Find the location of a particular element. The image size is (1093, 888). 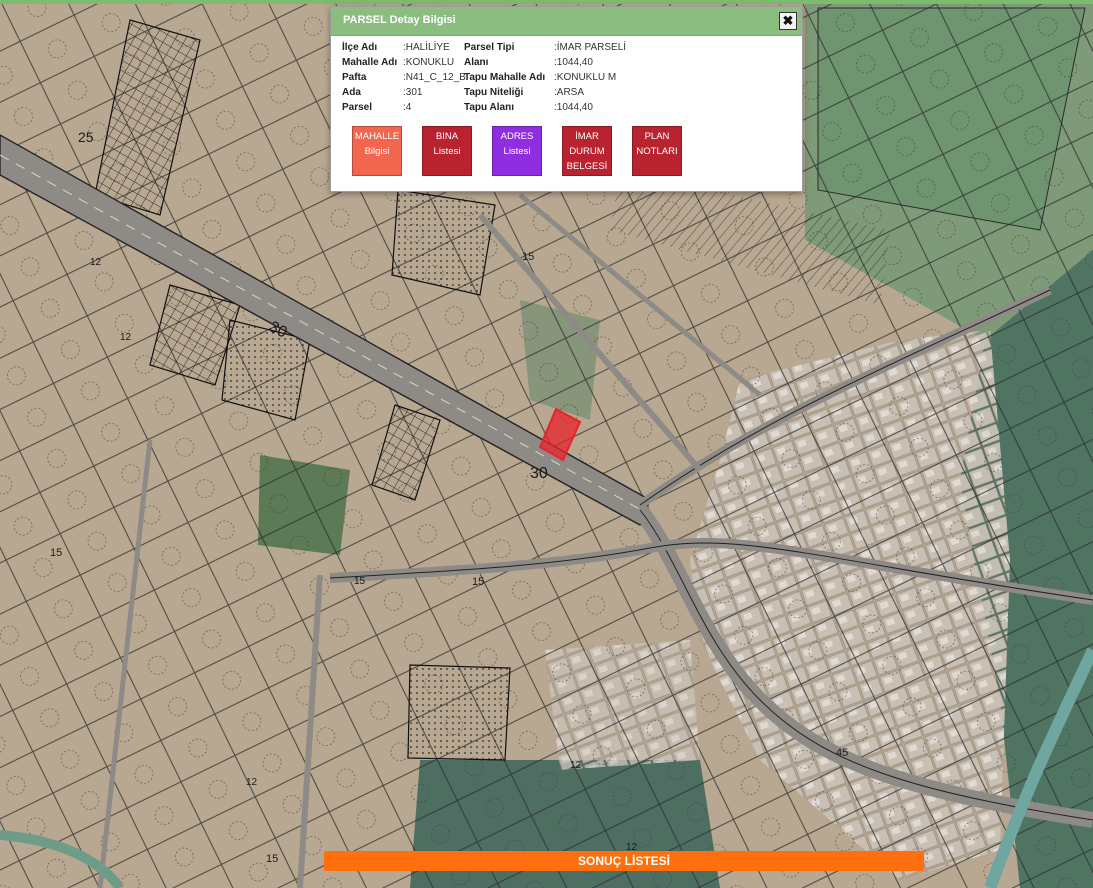

button-label: BINA is located at coordinates (447, 136).